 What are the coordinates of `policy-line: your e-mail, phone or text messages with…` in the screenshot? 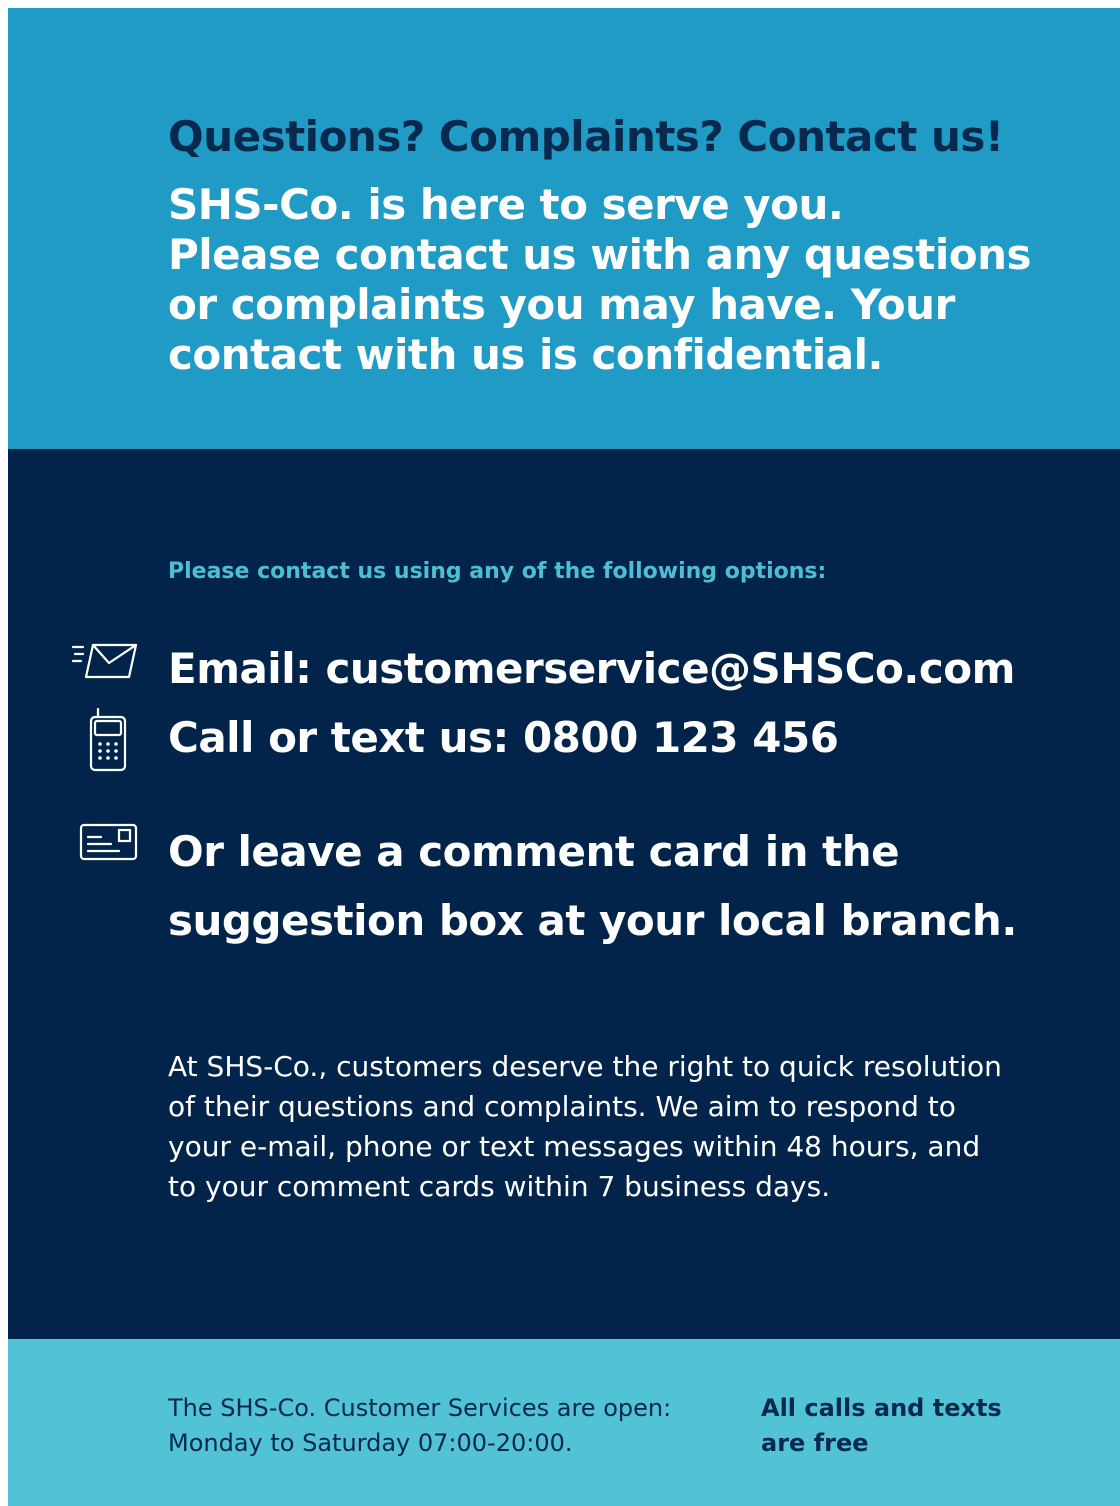 It's located at (574, 1146).